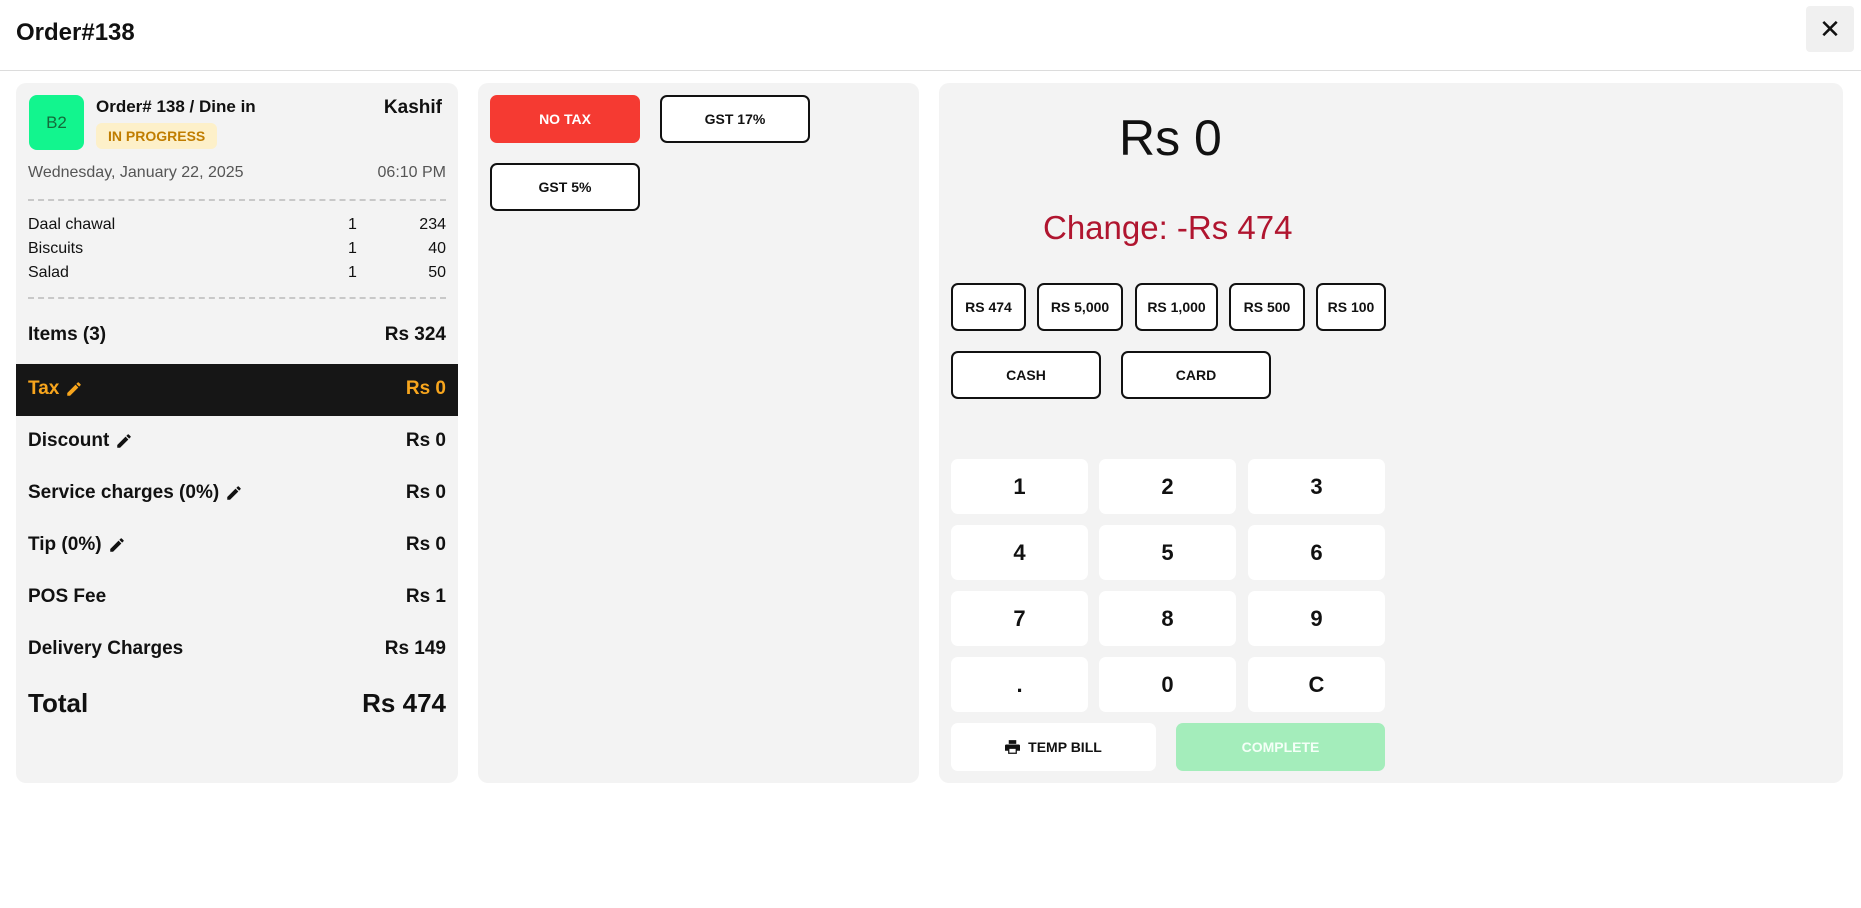 The width and height of the screenshot is (1861, 908). I want to click on delivery-charges-label: Delivery Charges, so click(106, 648).